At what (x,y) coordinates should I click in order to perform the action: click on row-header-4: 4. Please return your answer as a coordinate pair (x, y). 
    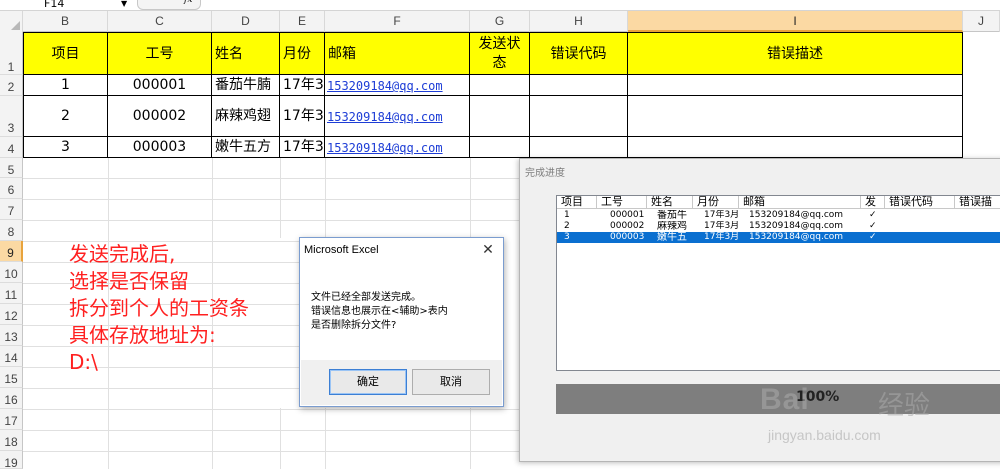
    Looking at the image, I should click on (11, 147).